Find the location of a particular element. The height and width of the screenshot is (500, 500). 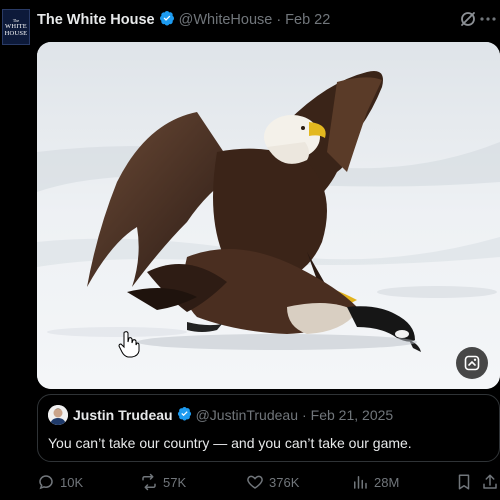

quoted-handle: @JustinTrudeau is located at coordinates (246, 415).